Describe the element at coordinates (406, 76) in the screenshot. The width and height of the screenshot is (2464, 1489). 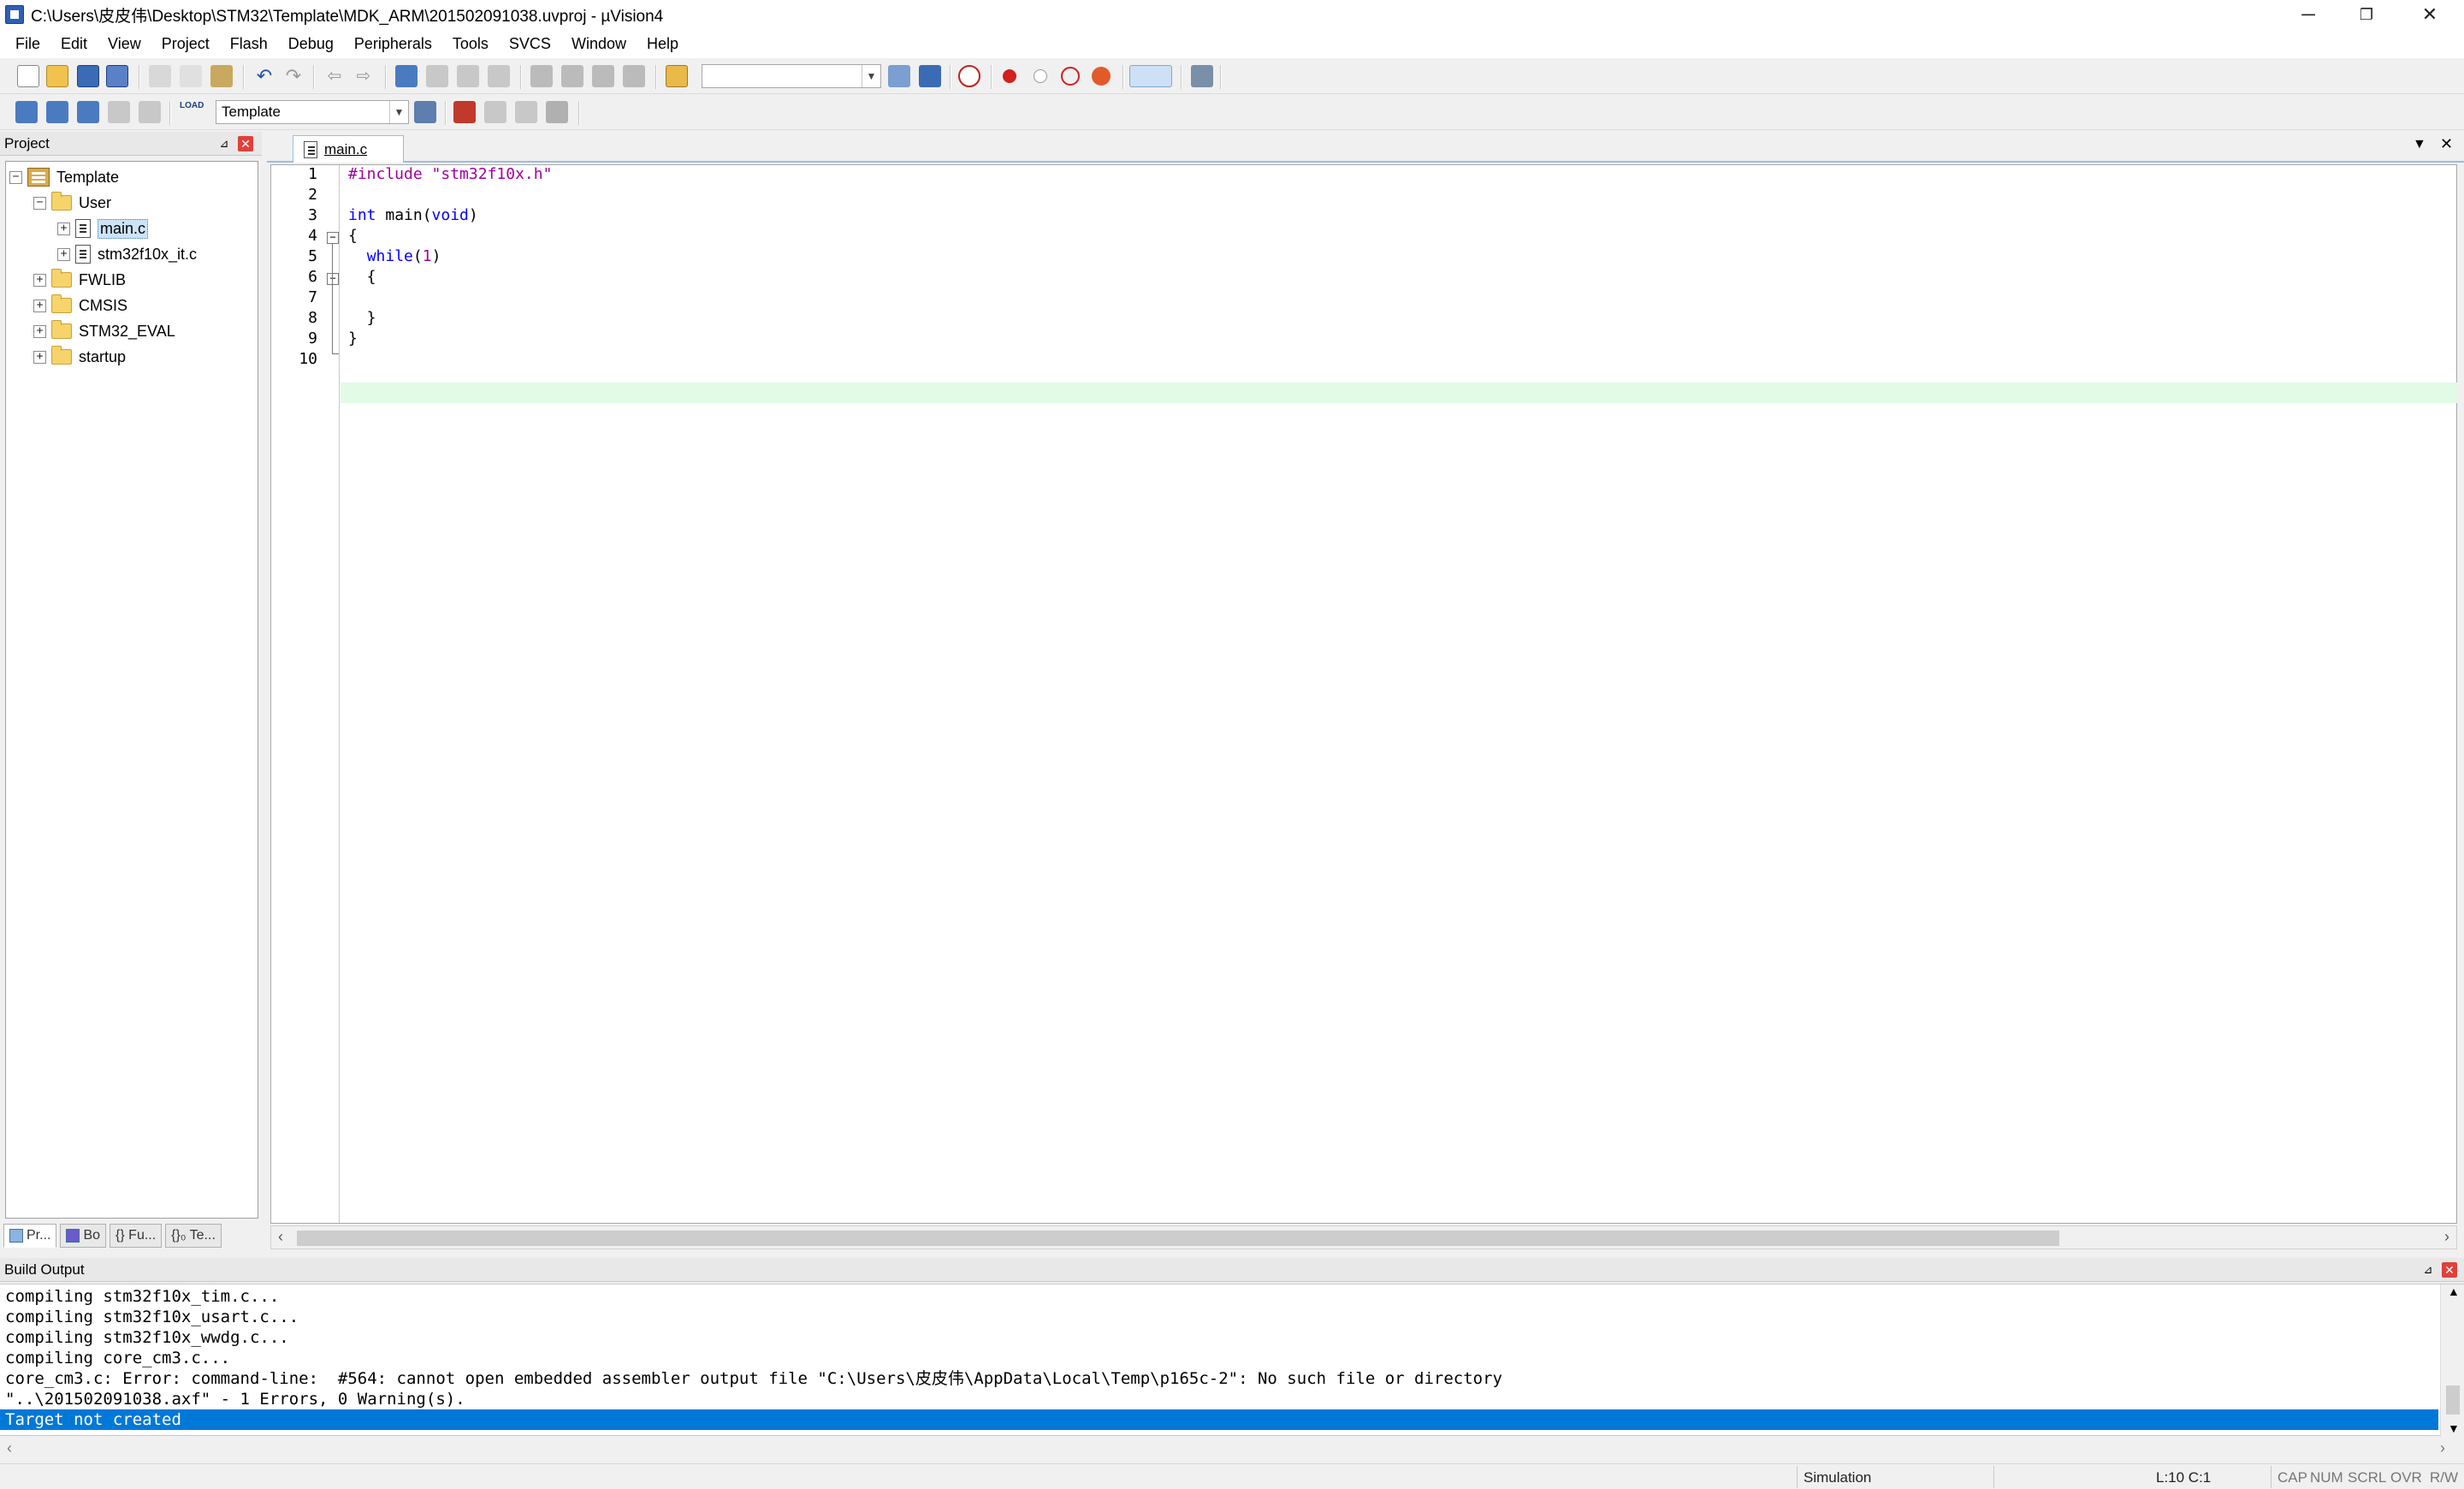
I see `bookmark-toggle-icon` at that location.